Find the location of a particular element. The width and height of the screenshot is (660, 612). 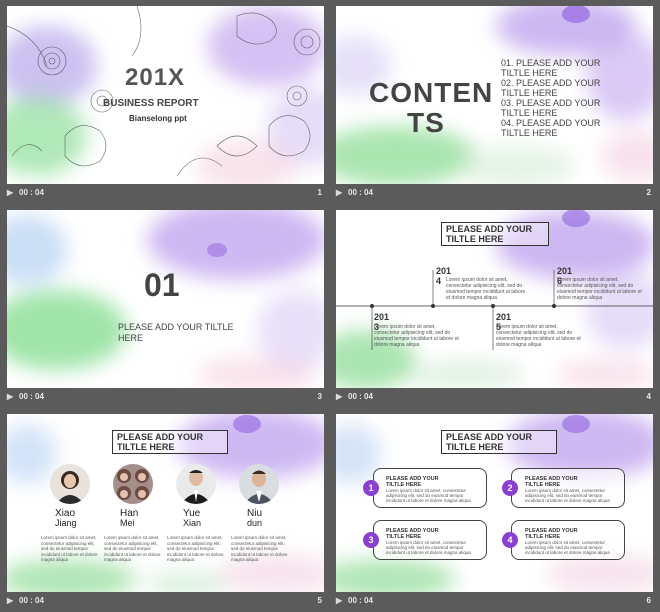

slide-1-status-bar: ▶ 00 : 04 1 is located at coordinates (165, 194).